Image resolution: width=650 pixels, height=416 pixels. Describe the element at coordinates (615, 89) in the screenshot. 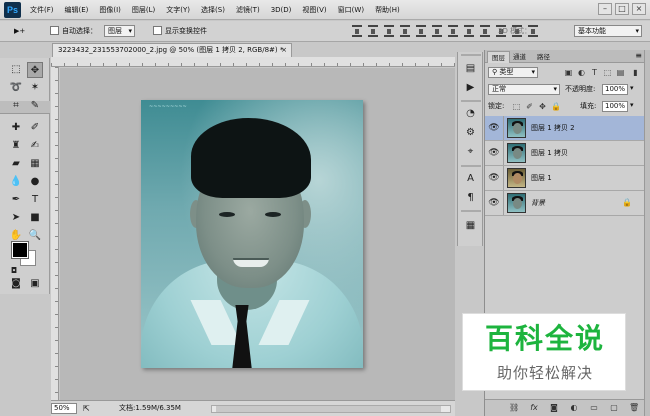

I see `opacity-input: 100%` at that location.